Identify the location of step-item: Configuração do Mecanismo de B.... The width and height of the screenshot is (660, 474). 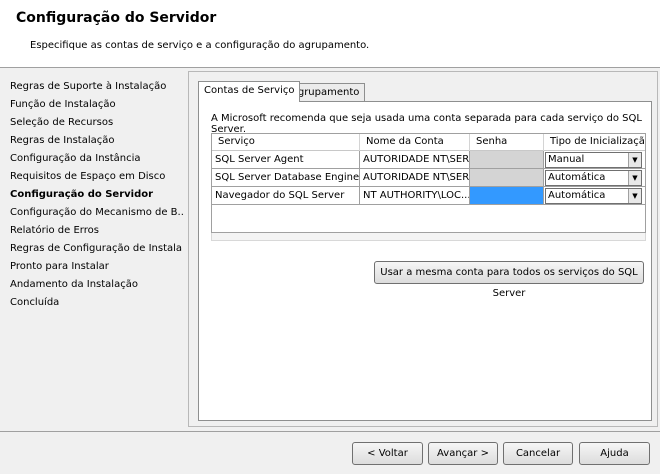
(98, 213).